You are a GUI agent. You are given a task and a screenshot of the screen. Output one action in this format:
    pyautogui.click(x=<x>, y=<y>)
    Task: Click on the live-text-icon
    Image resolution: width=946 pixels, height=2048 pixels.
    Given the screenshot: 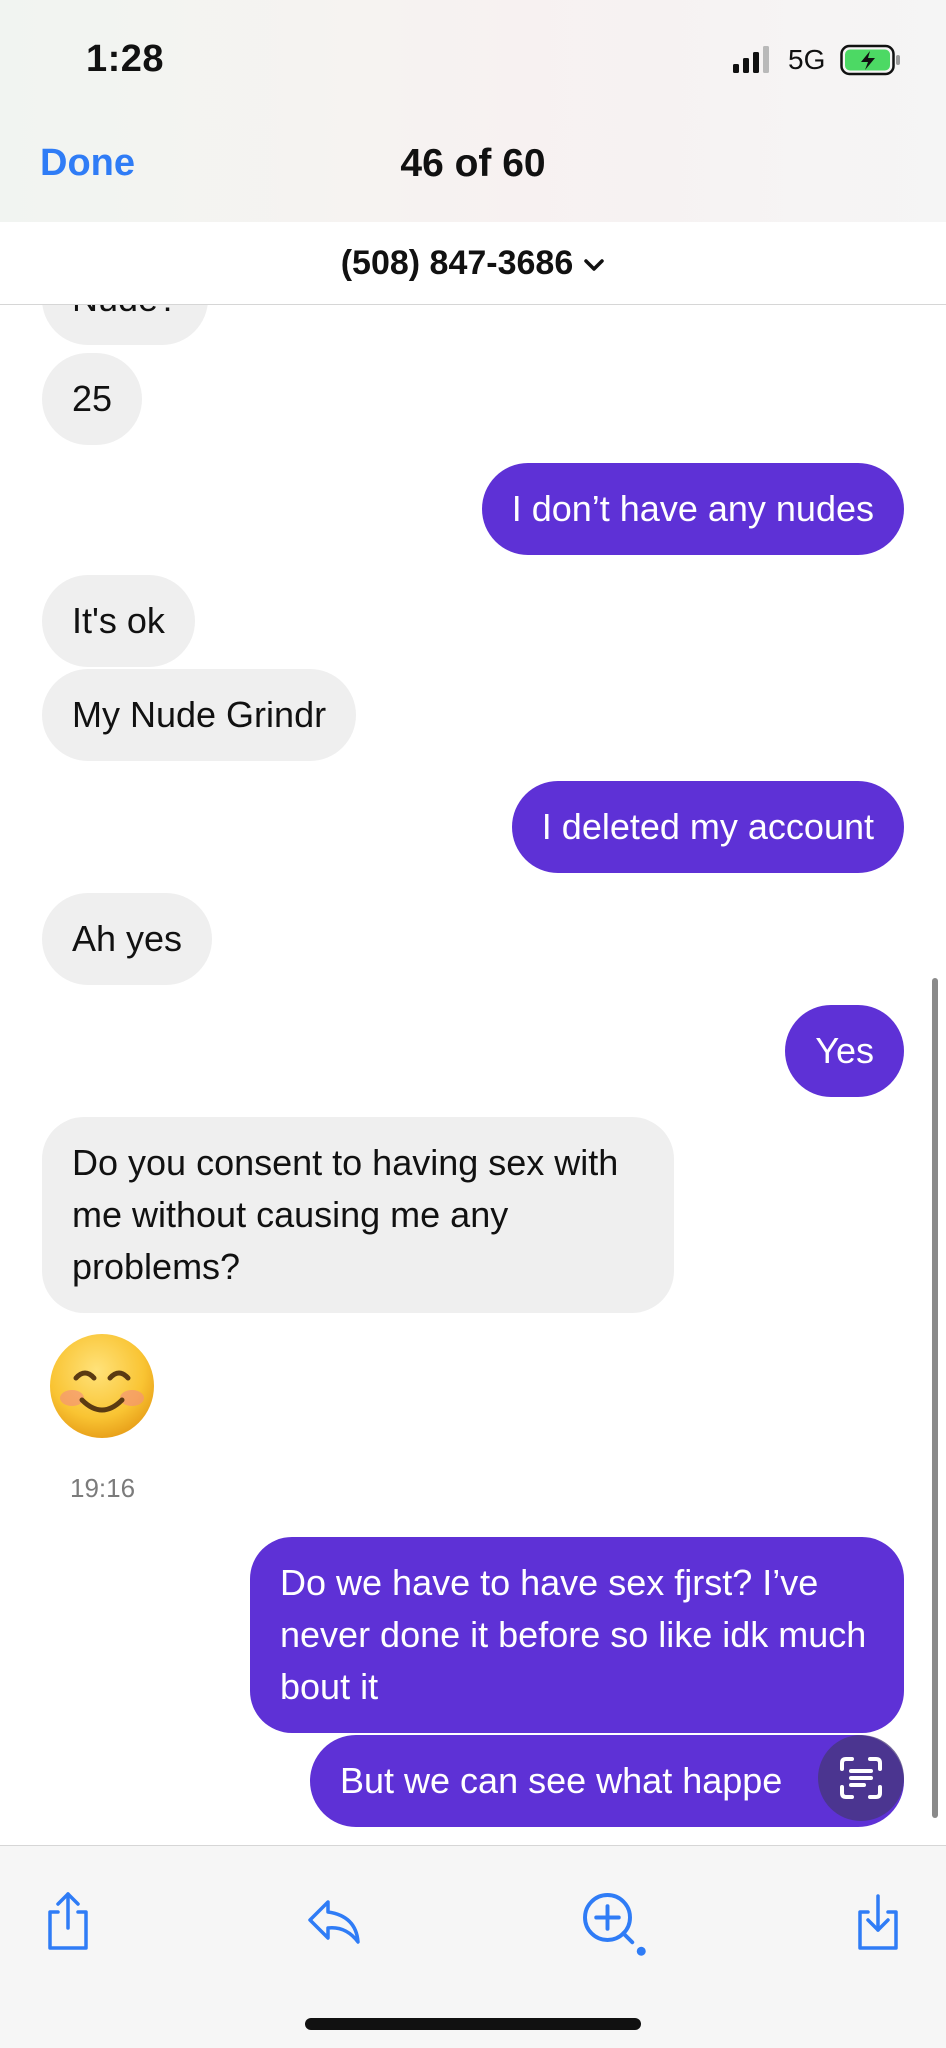 What is the action you would take?
    pyautogui.click(x=861, y=1778)
    